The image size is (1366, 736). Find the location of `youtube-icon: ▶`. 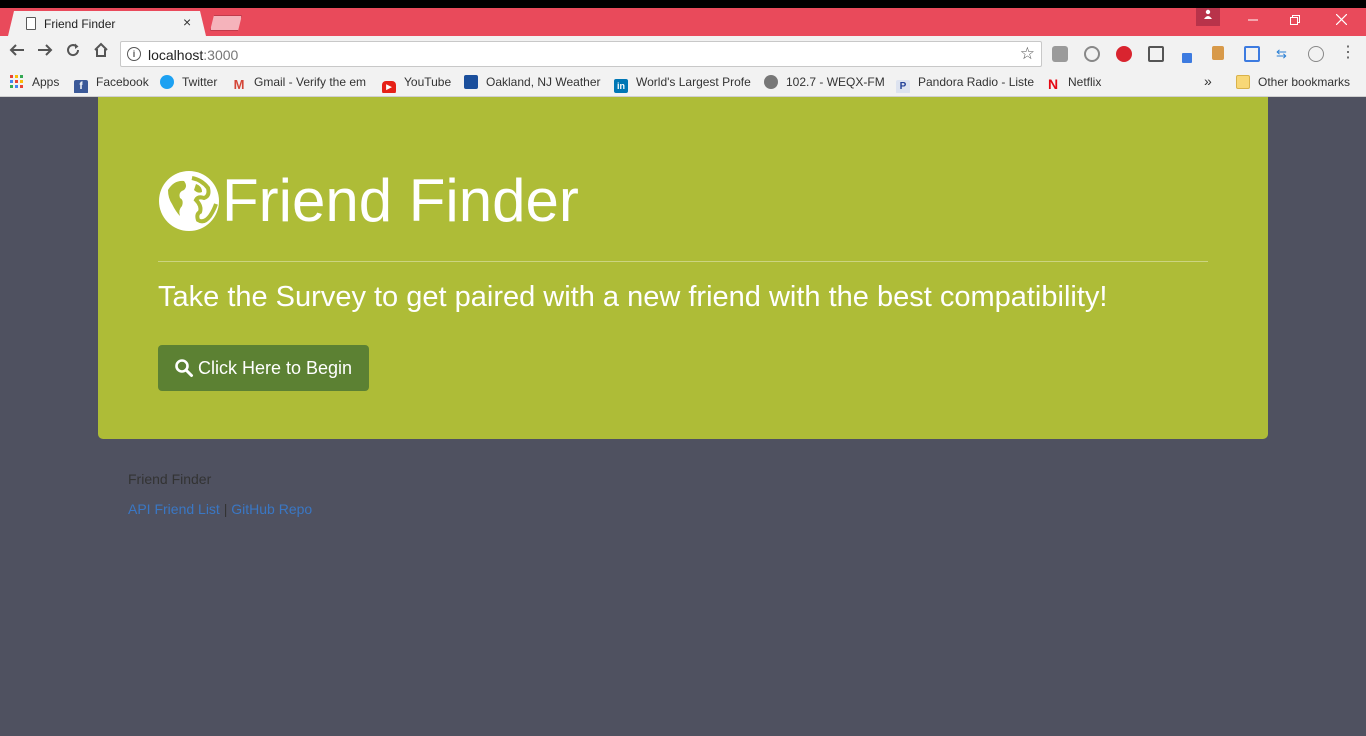

youtube-icon: ▶ is located at coordinates (389, 87).